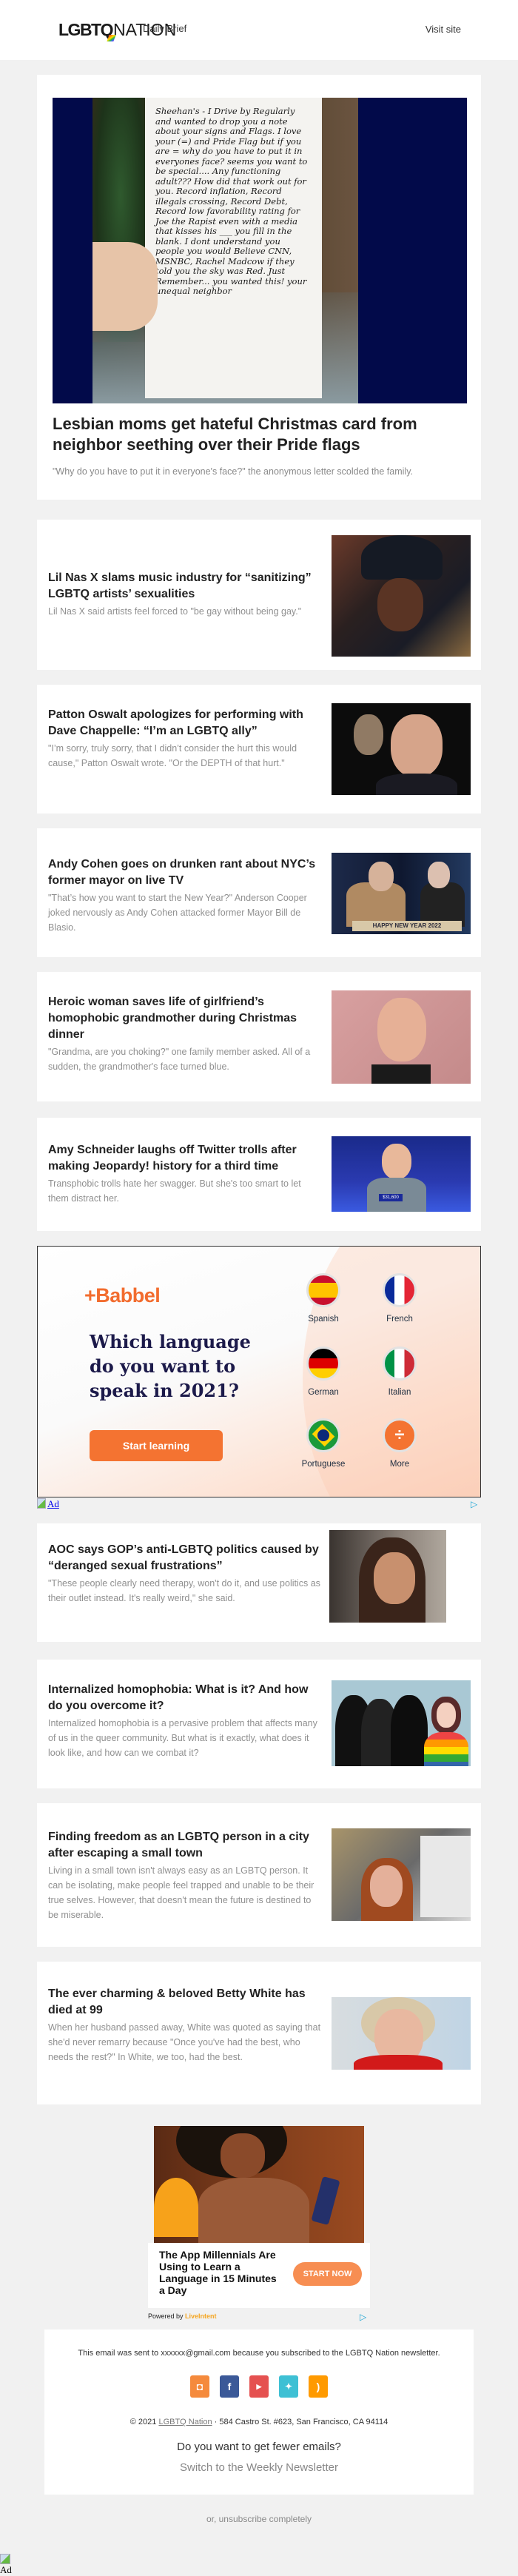 This screenshot has height=2576, width=518. Describe the element at coordinates (400, 1290) in the screenshot. I see `france-flag-icon` at that location.